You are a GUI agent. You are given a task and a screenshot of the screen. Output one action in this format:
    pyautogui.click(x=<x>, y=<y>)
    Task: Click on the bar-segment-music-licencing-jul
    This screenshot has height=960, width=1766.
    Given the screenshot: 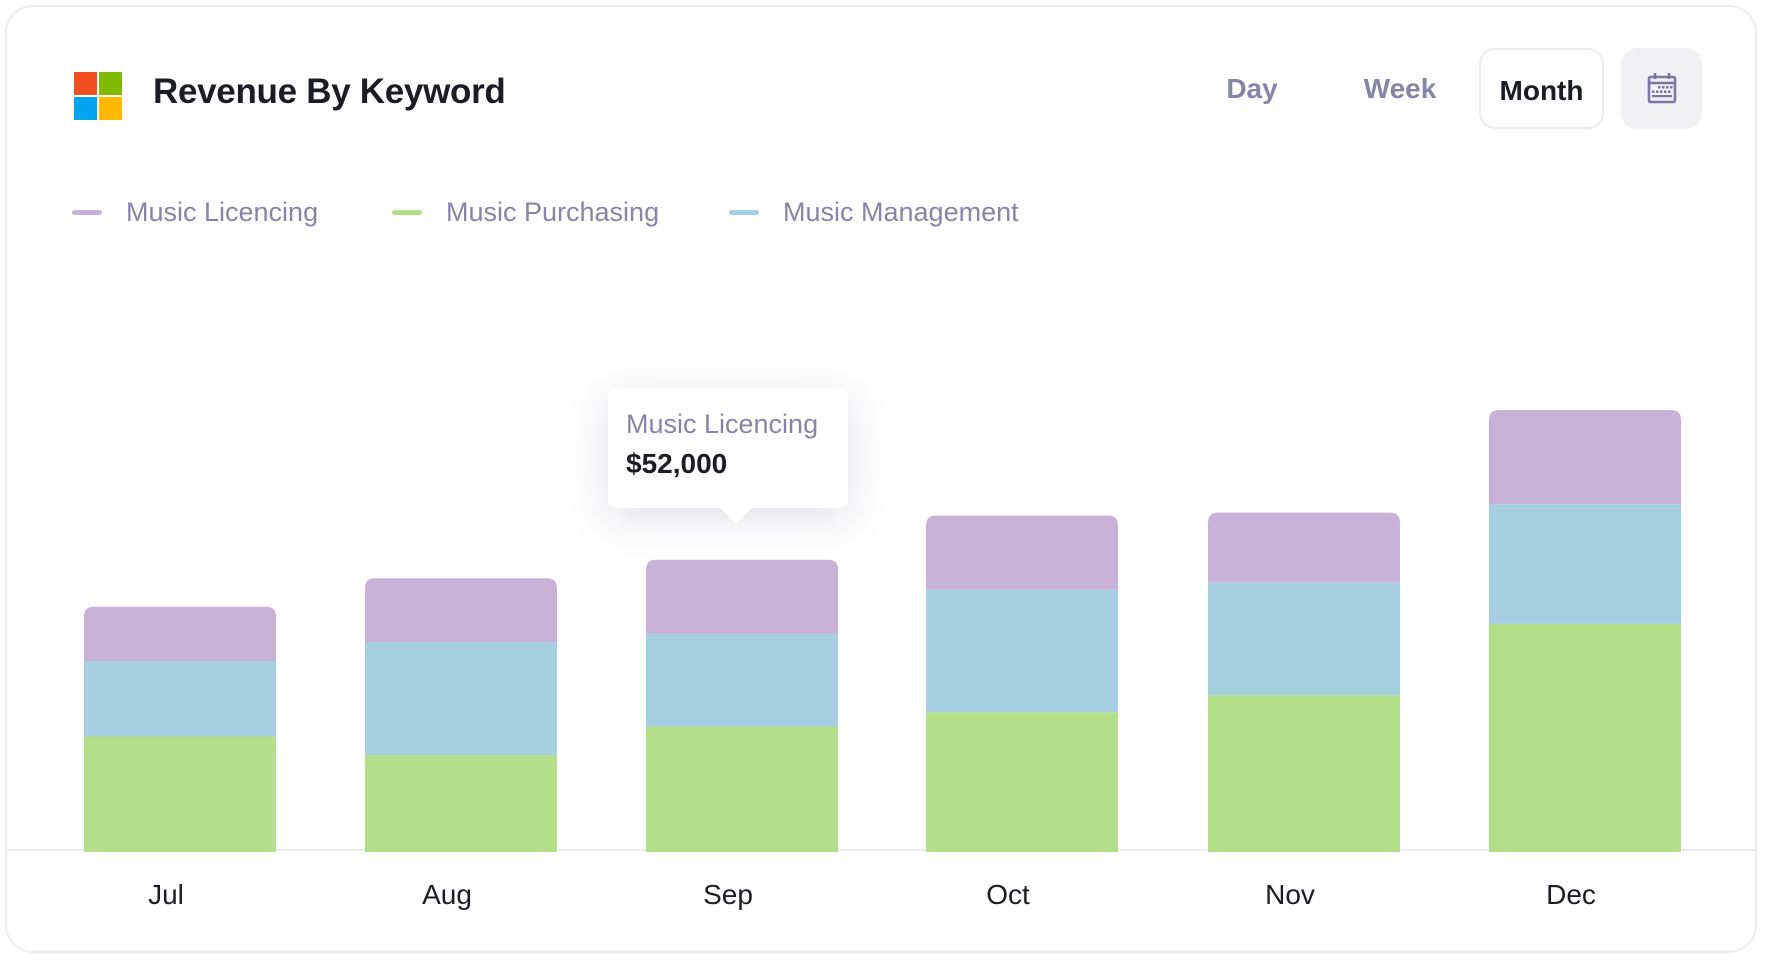 What is the action you would take?
    pyautogui.click(x=180, y=633)
    